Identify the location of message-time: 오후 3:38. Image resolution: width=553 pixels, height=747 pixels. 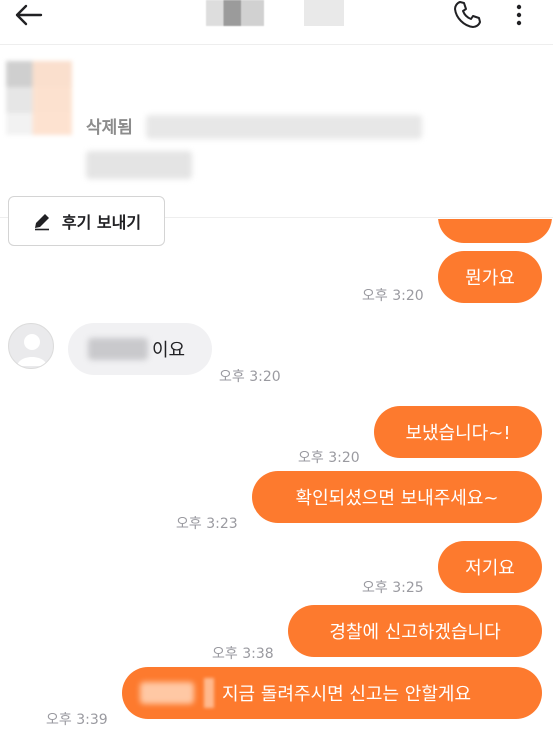
(243, 654).